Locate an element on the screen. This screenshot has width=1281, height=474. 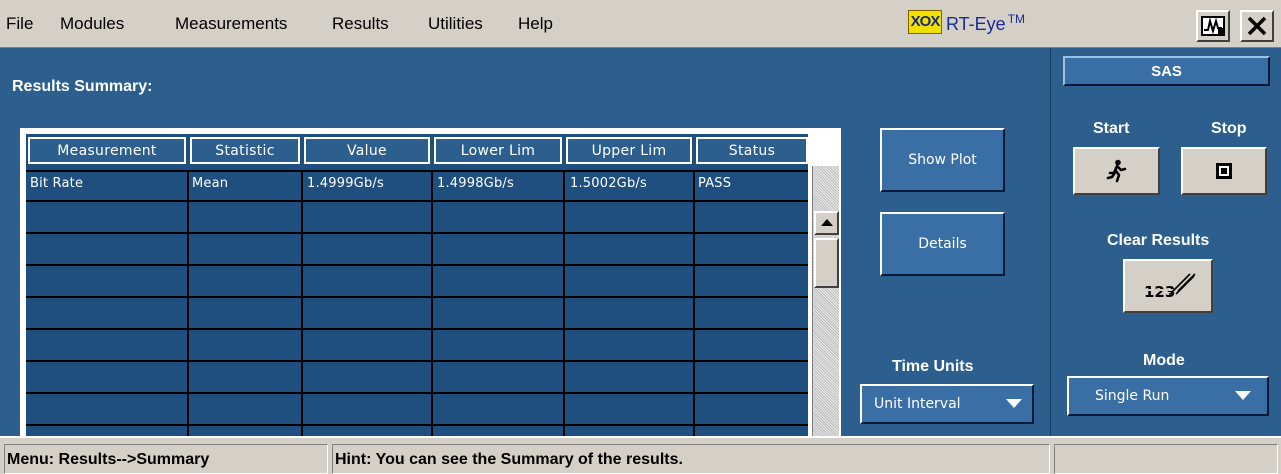
cell-lower-lim: 1.4998Gb/s is located at coordinates (475, 183).